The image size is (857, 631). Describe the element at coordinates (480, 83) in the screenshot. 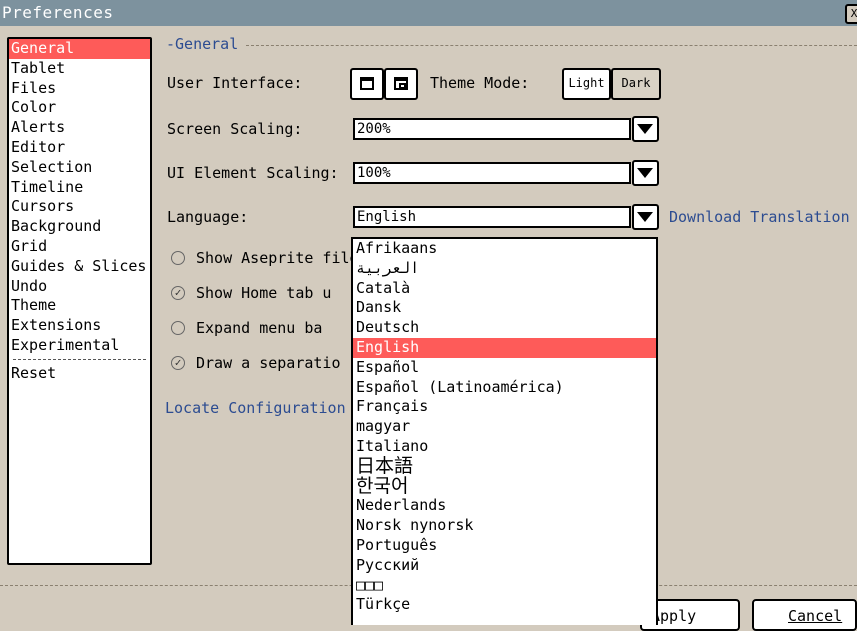

I see `theme-mode-label: Theme Mode:` at that location.